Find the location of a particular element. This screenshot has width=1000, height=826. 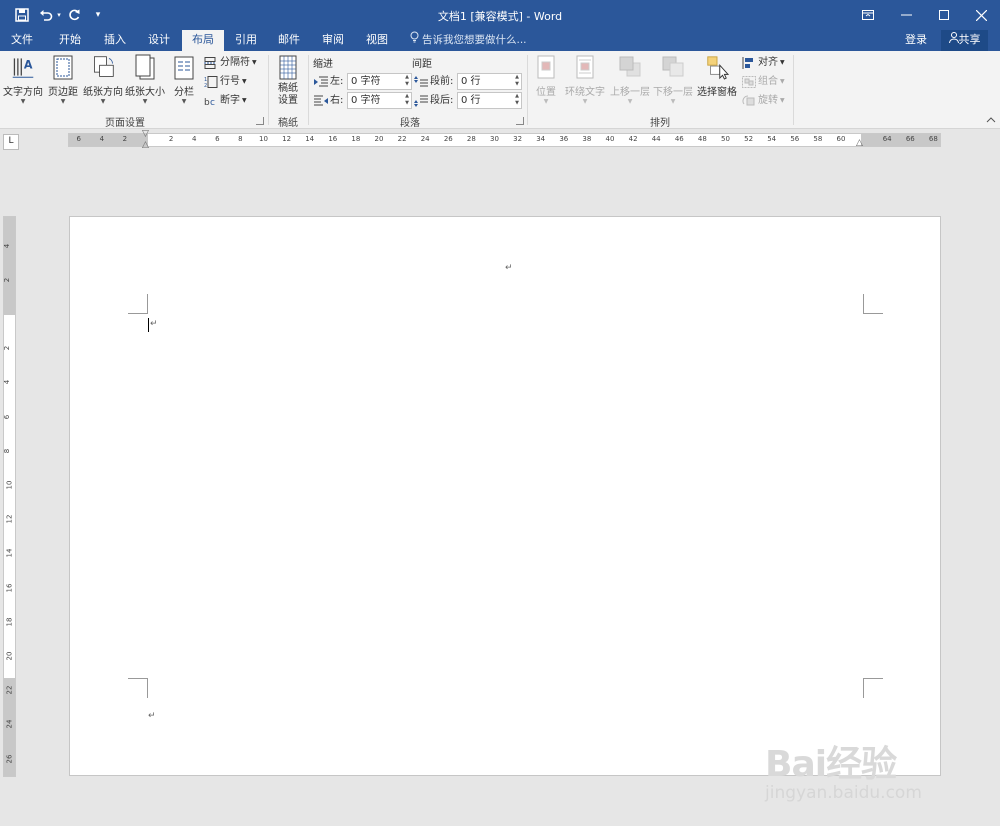

indent-right-icon is located at coordinates (321, 101).